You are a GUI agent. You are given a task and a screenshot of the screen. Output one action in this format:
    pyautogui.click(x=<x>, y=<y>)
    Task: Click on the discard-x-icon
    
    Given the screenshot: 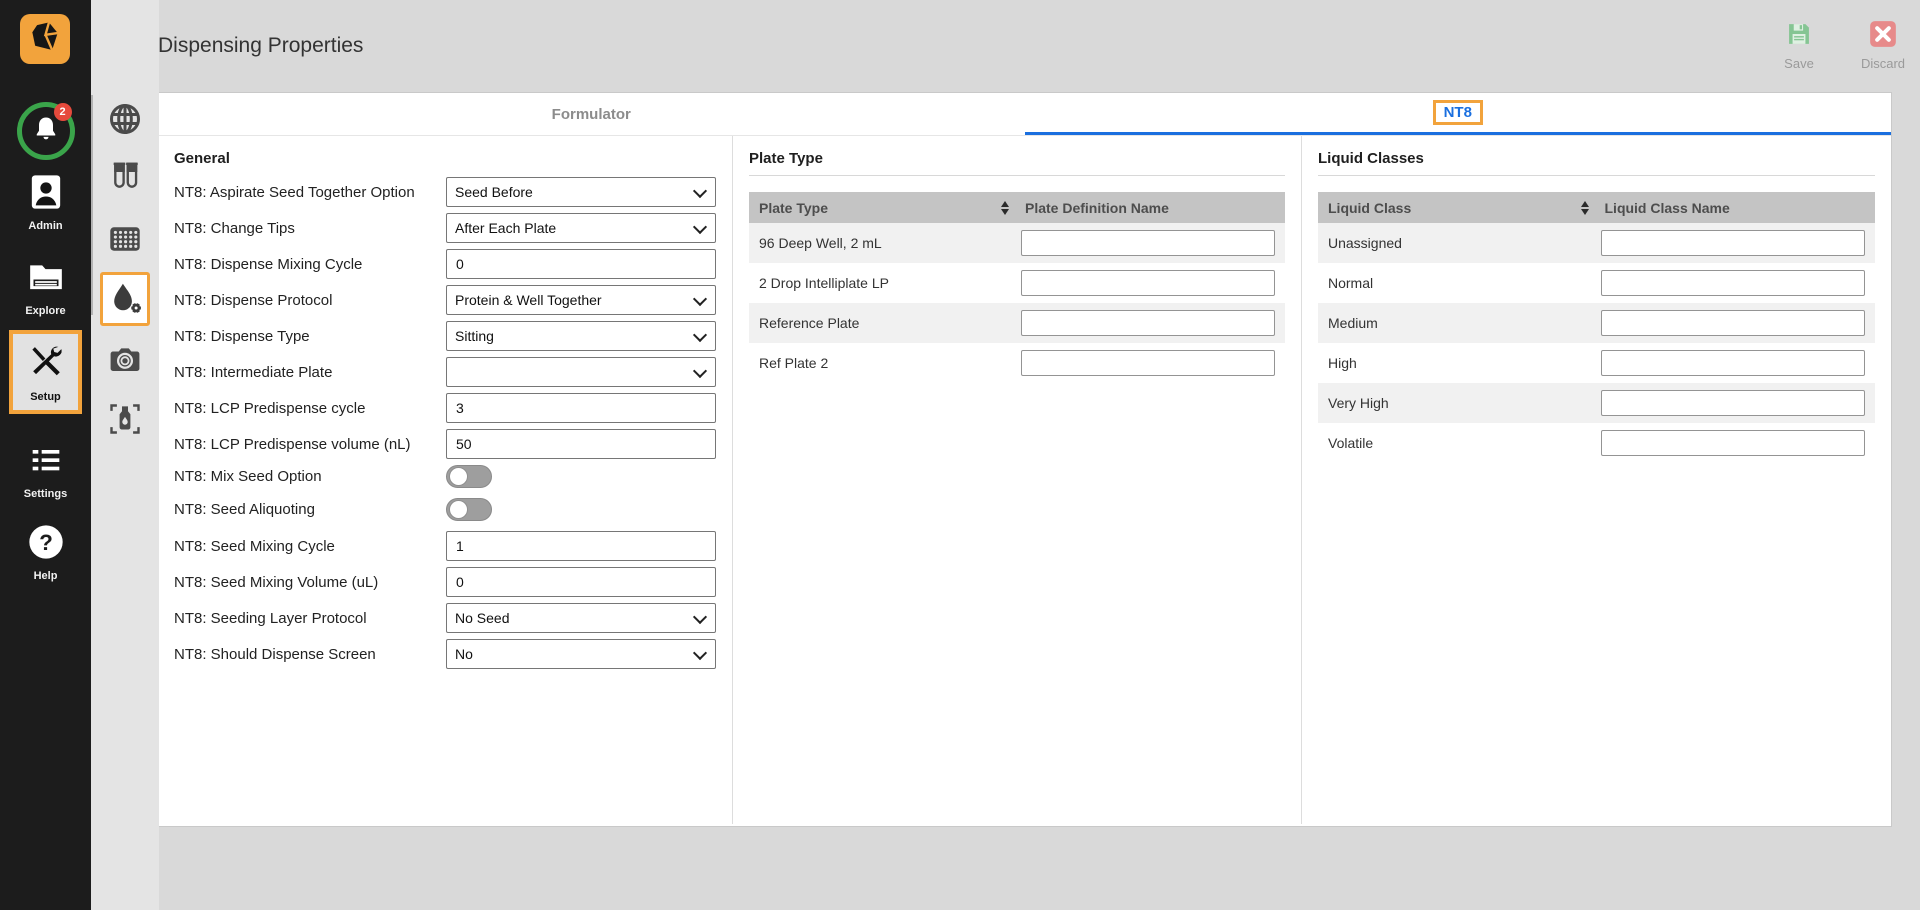 What is the action you would take?
    pyautogui.click(x=1883, y=36)
    